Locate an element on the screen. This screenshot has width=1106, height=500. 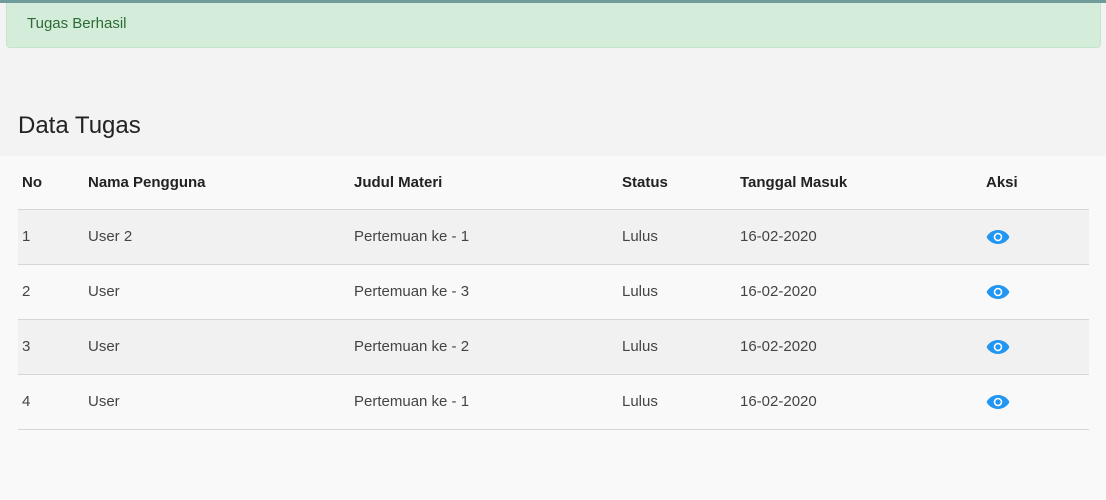
cell-judul: Pertemuan ke - 2 is located at coordinates (484, 347).